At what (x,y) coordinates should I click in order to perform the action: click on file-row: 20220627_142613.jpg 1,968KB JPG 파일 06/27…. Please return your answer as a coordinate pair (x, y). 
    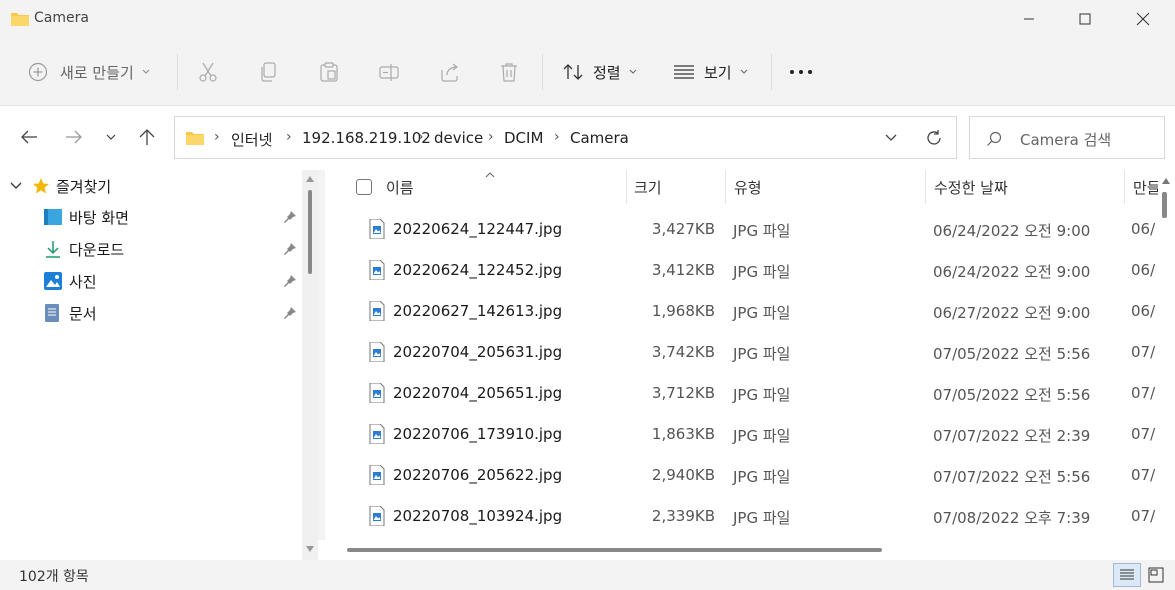
    Looking at the image, I should click on (742, 311).